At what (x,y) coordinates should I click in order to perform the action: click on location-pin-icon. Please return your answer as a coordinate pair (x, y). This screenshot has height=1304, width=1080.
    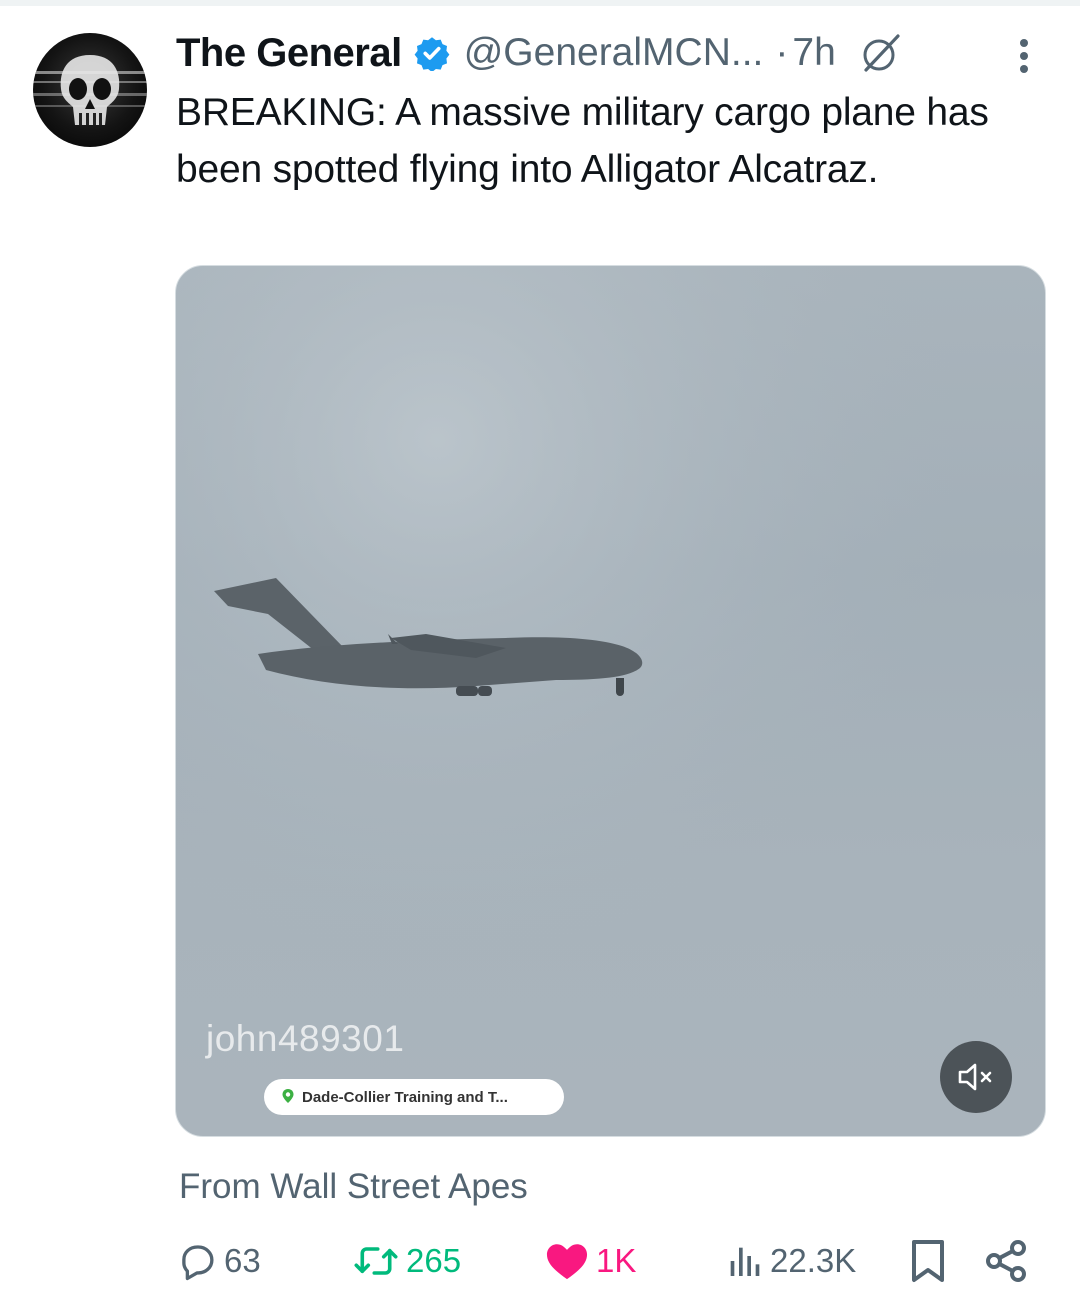
    Looking at the image, I should click on (288, 1096).